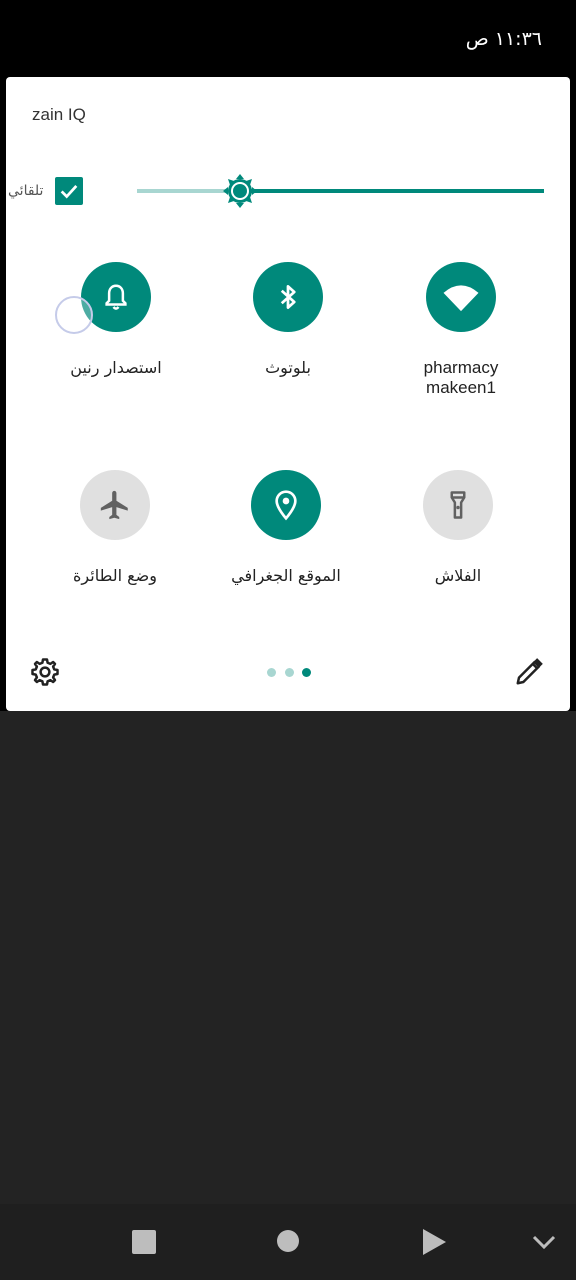 The width and height of the screenshot is (576, 1280). Describe the element at coordinates (286, 550) in the screenshot. I see `tile-location: الموقع الجغرافي` at that location.